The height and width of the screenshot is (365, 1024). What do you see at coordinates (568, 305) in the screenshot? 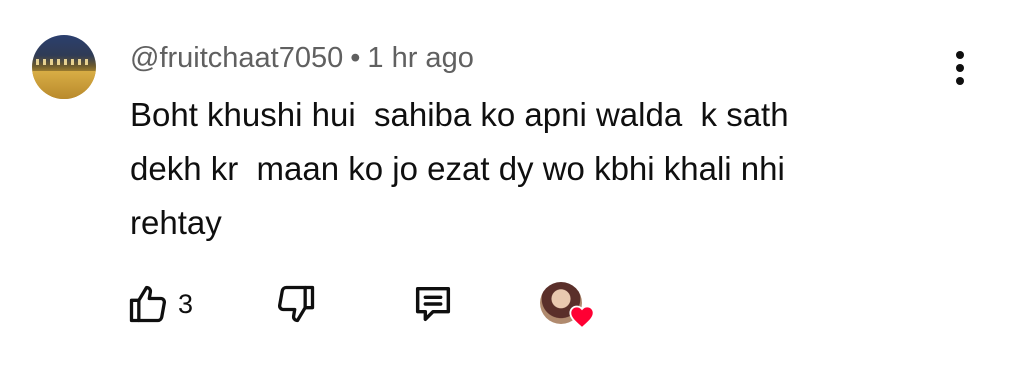
I see `creator-heart-badge` at bounding box center [568, 305].